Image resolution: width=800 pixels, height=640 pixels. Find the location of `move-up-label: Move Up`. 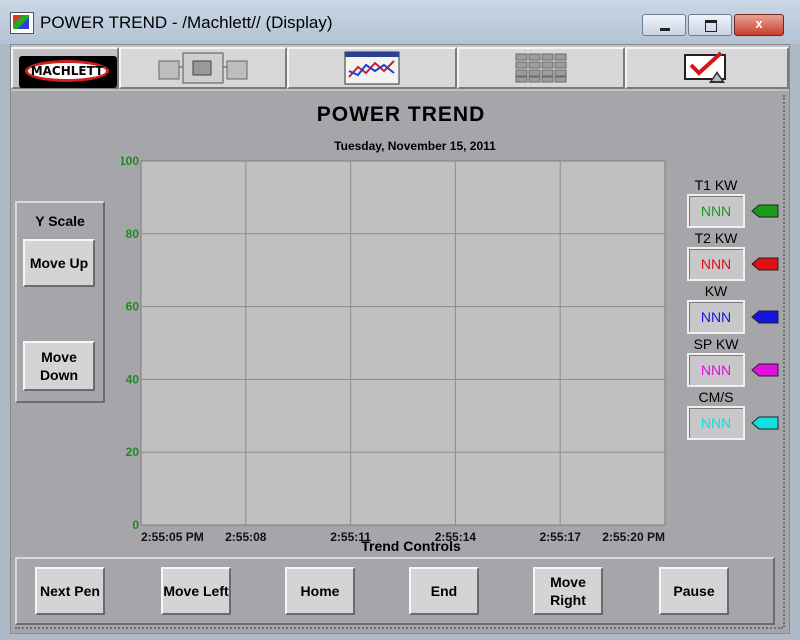

move-up-label: Move Up is located at coordinates (59, 263).